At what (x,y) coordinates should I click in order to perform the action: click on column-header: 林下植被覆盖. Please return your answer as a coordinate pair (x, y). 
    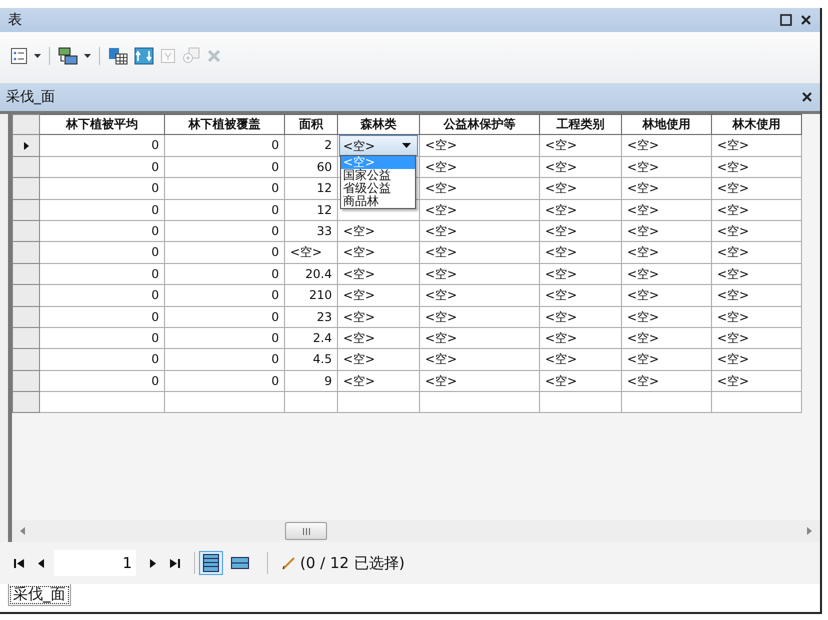
    Looking at the image, I should click on (225, 125).